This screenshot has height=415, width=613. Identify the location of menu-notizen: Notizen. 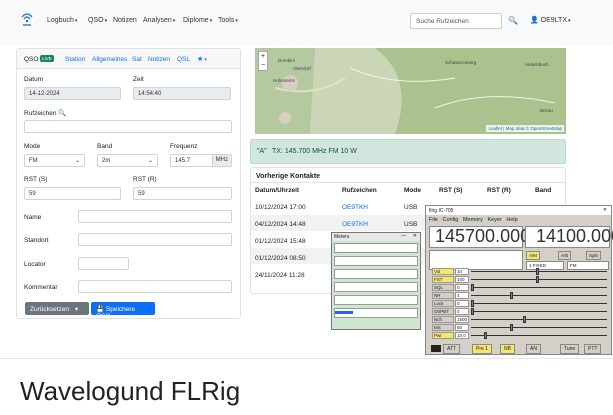
(125, 20).